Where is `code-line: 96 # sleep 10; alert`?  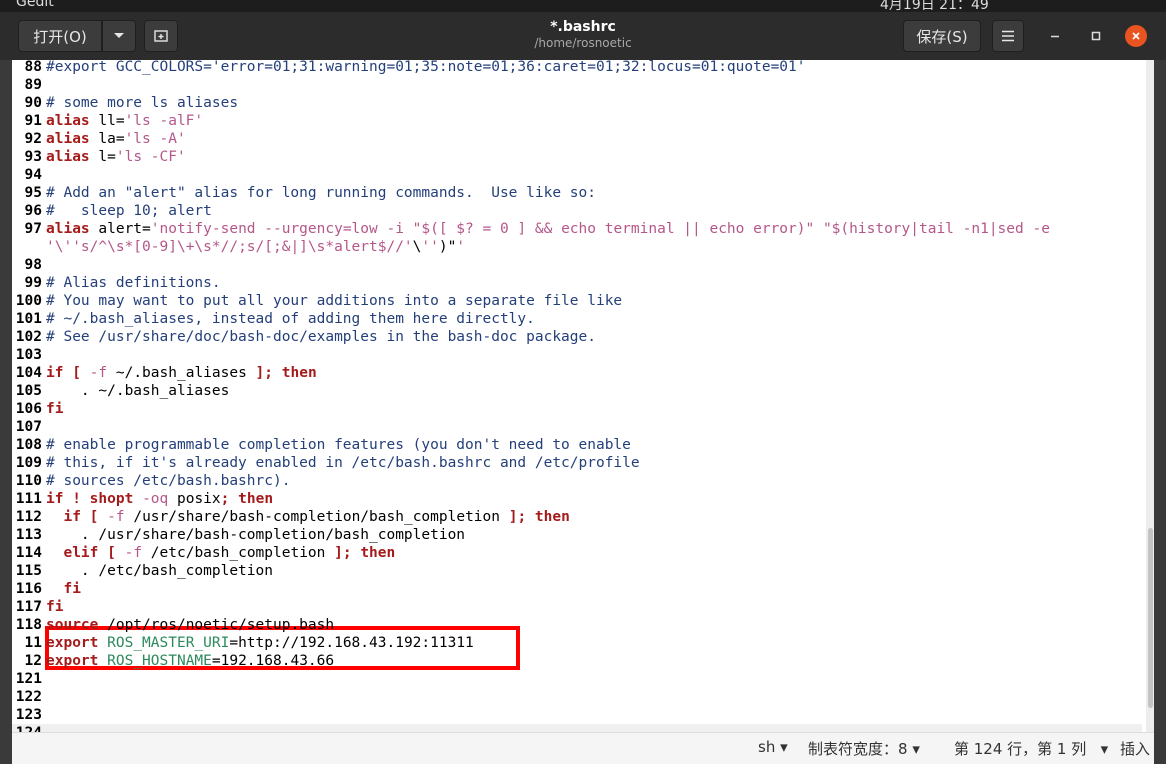 code-line: 96 # sleep 10; alert is located at coordinates (577, 211).